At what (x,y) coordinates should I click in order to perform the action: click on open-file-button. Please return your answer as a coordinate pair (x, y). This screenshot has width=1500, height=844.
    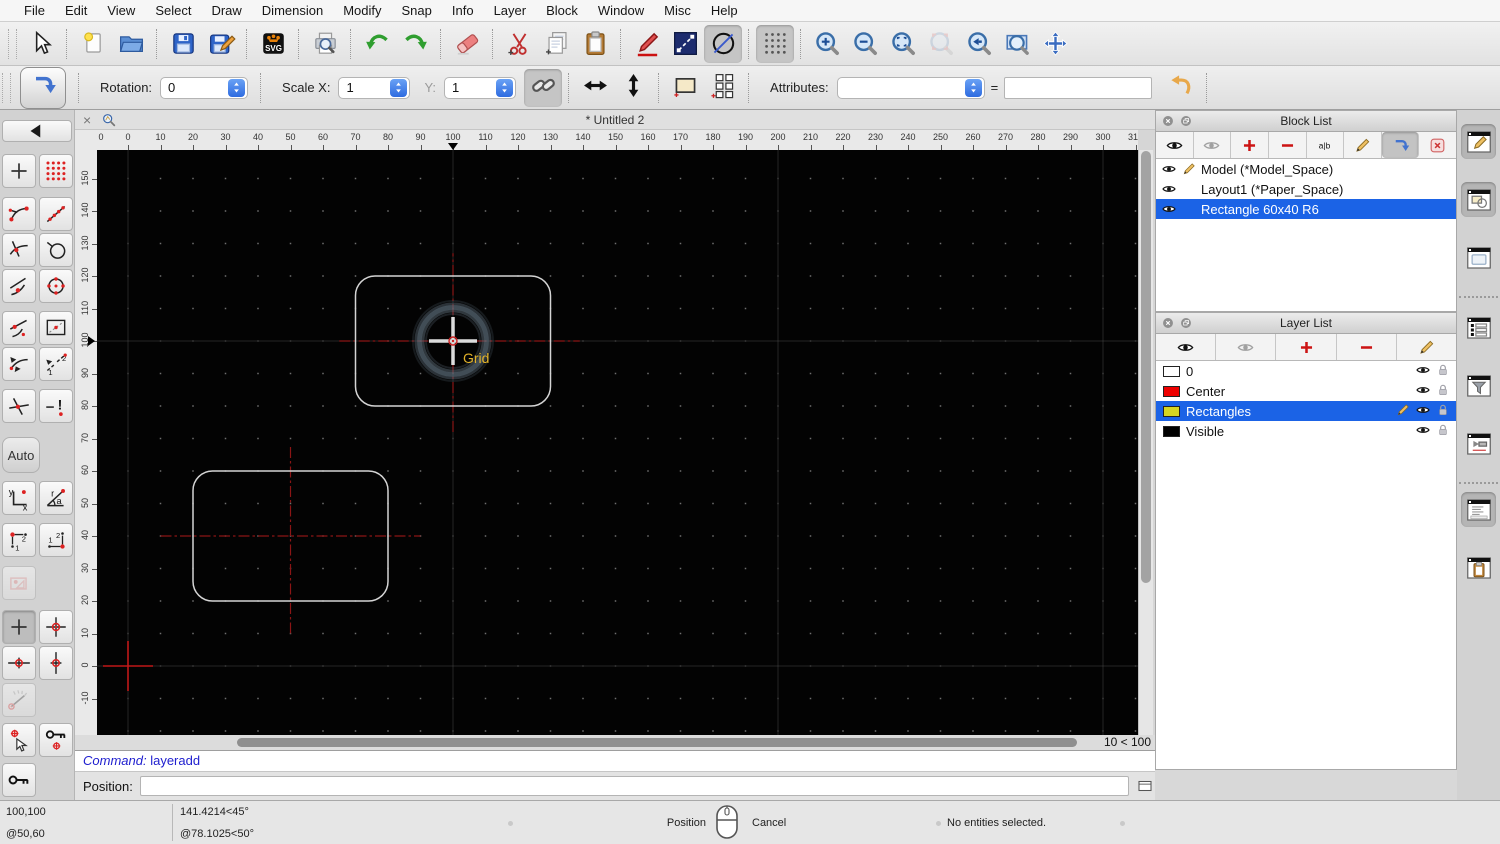
    Looking at the image, I should click on (131, 44).